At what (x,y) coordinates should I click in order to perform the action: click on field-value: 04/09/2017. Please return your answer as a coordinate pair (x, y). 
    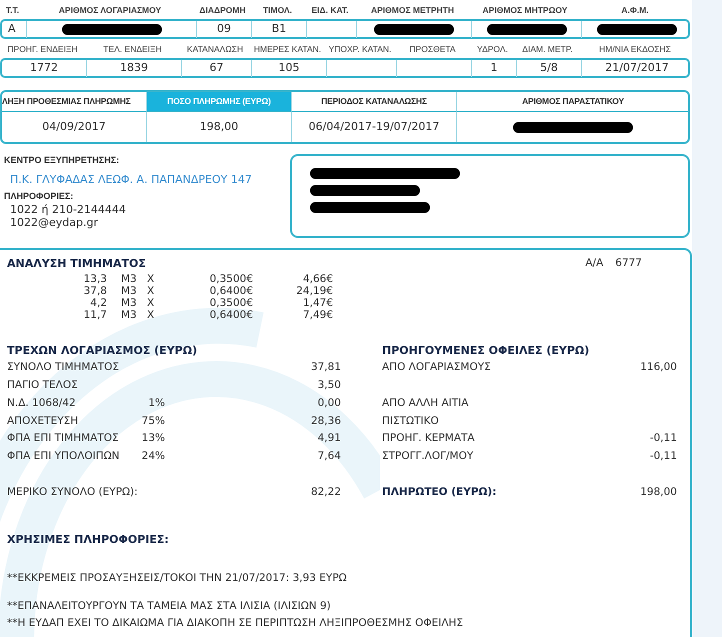
    Looking at the image, I should click on (74, 126).